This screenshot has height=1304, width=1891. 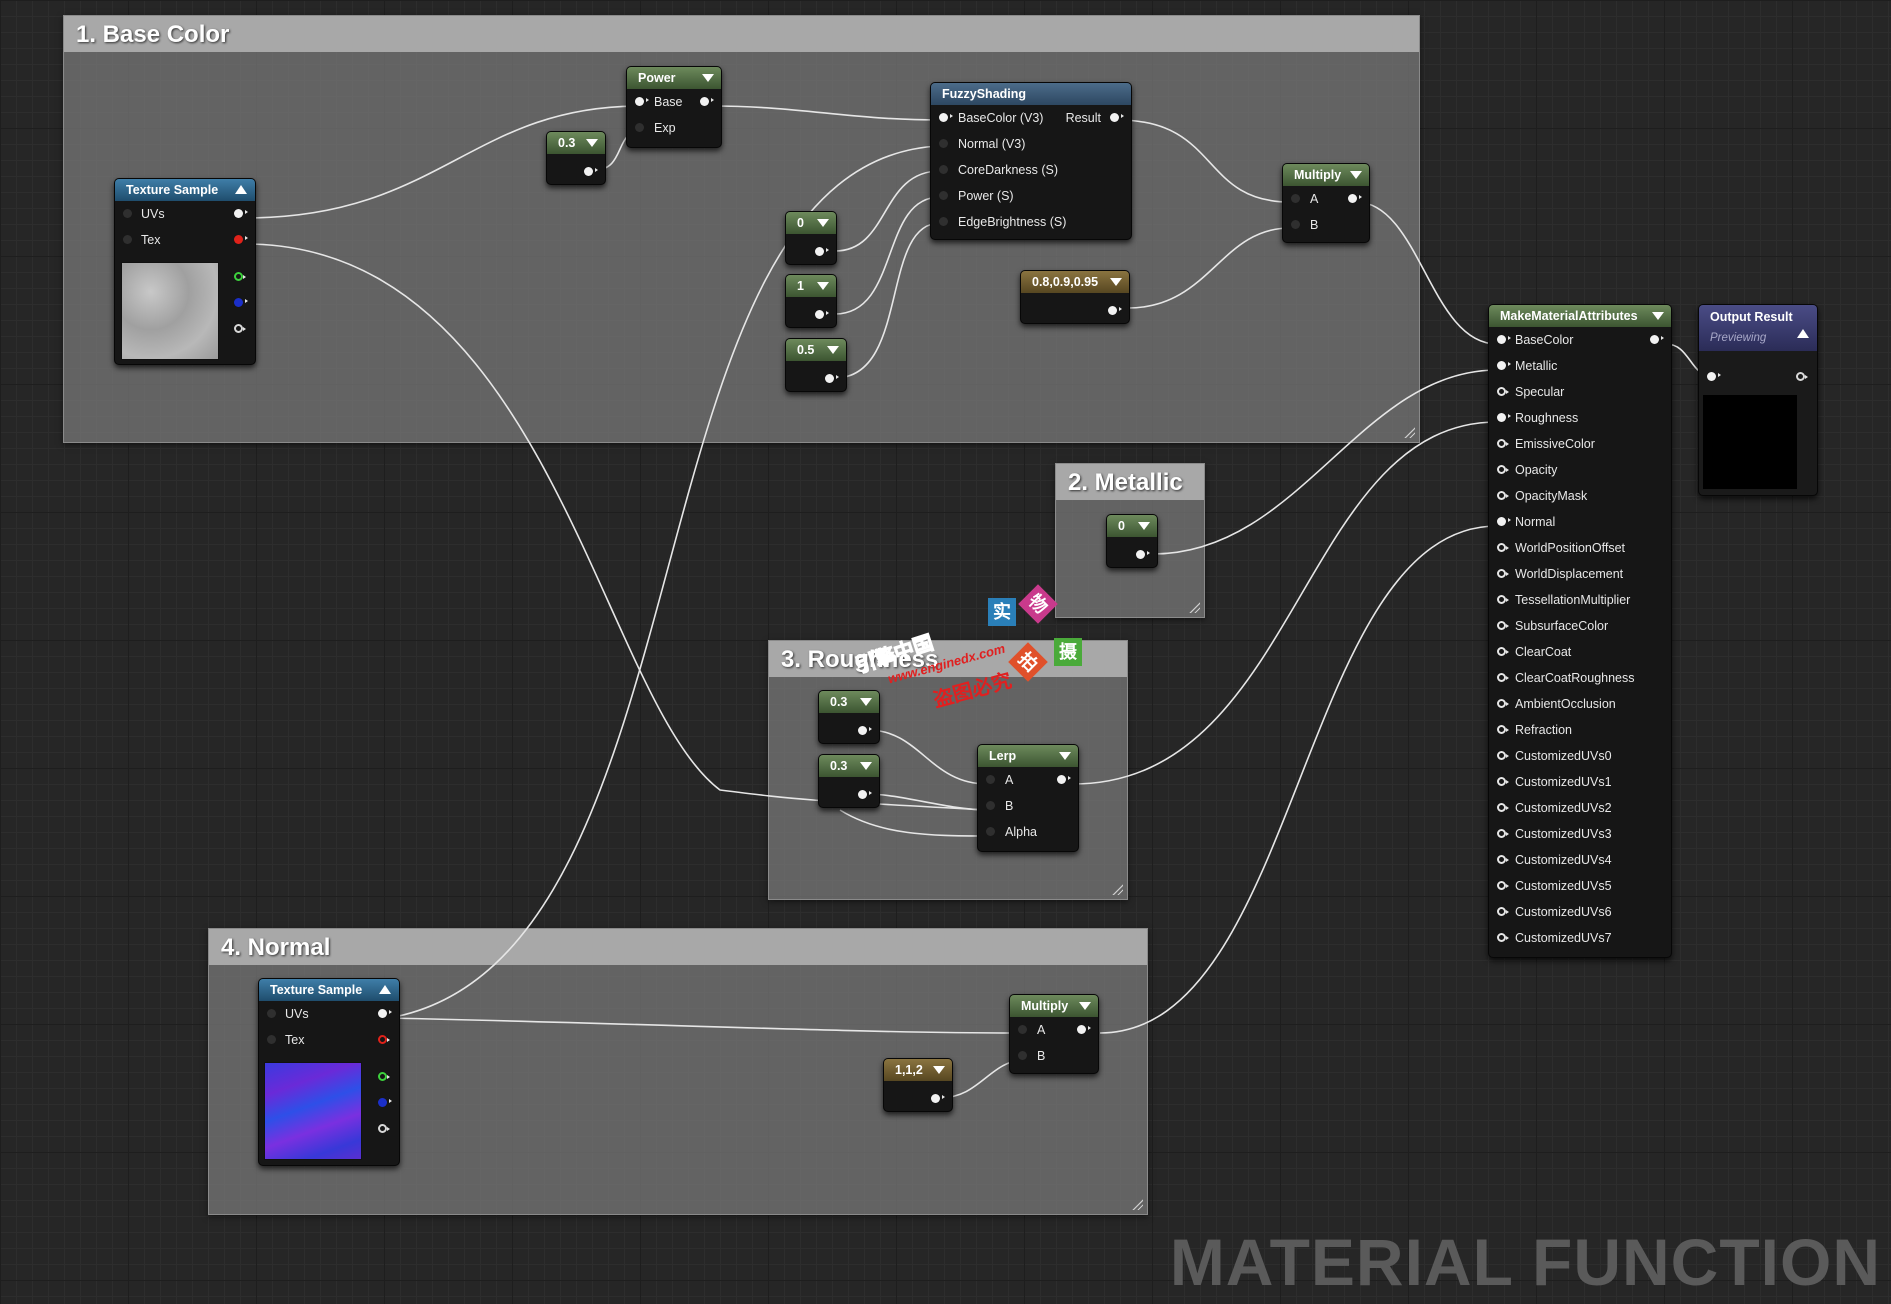 I want to click on attribute-pin-row: OpacityMask, so click(x=1580, y=496).